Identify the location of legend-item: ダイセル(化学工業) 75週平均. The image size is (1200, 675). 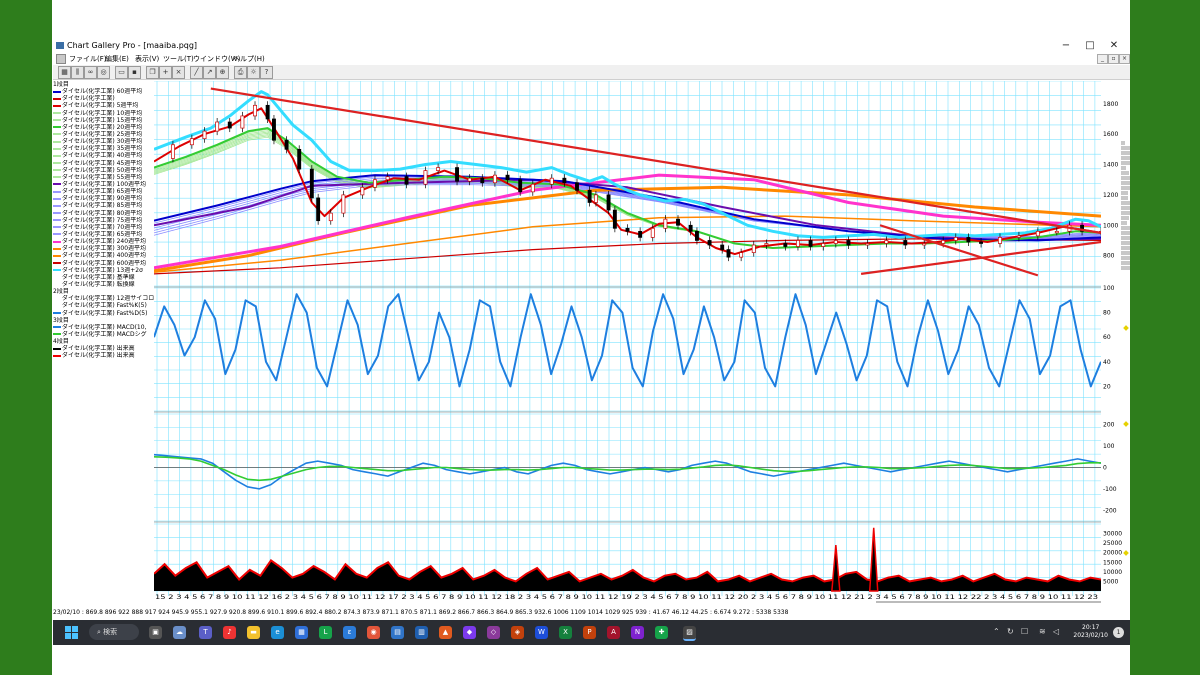
(103, 220).